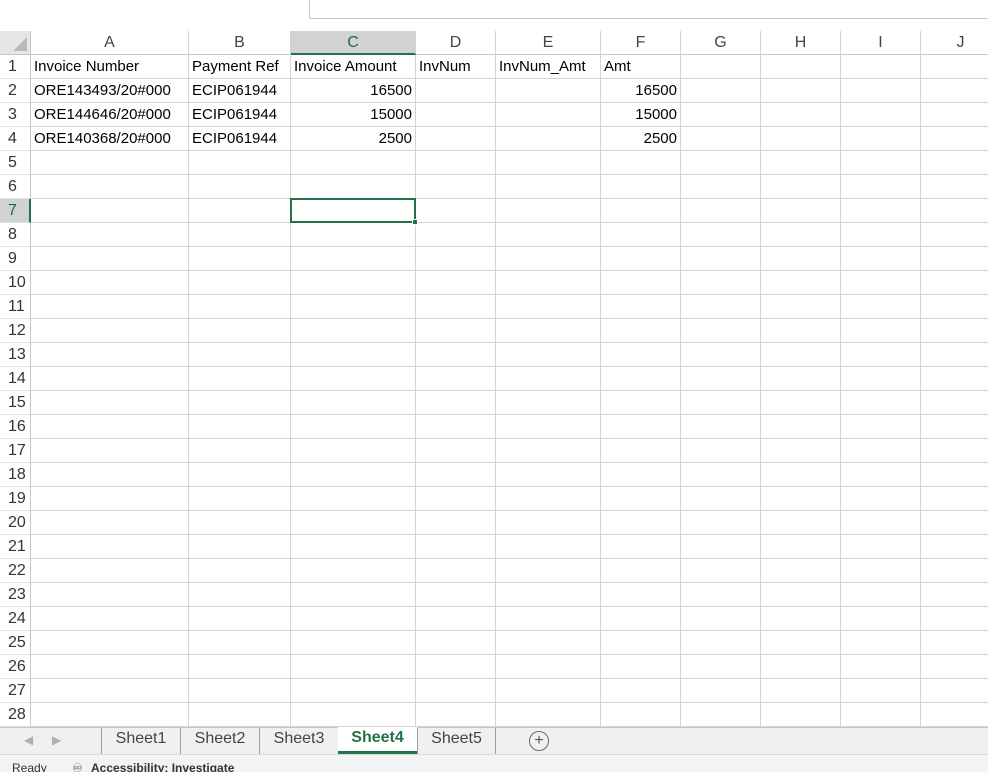 The height and width of the screenshot is (772, 988). What do you see at coordinates (881, 643) in the screenshot?
I see `cell-i25` at bounding box center [881, 643].